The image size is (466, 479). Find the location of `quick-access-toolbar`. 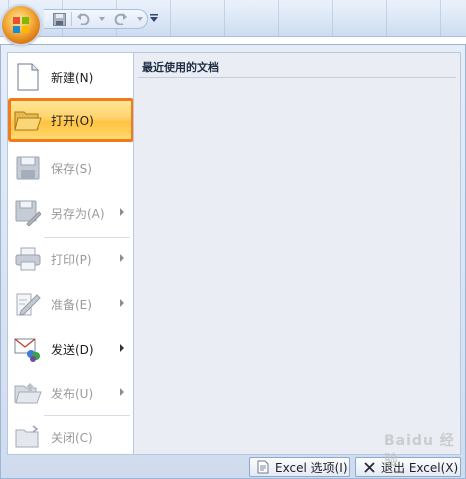

quick-access-toolbar is located at coordinates (96, 19).